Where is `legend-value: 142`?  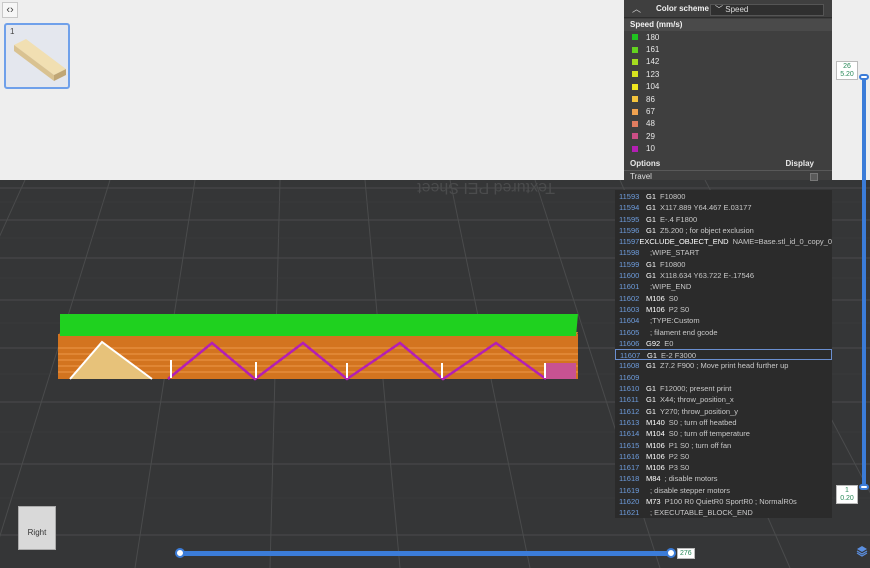 legend-value: 142 is located at coordinates (653, 62).